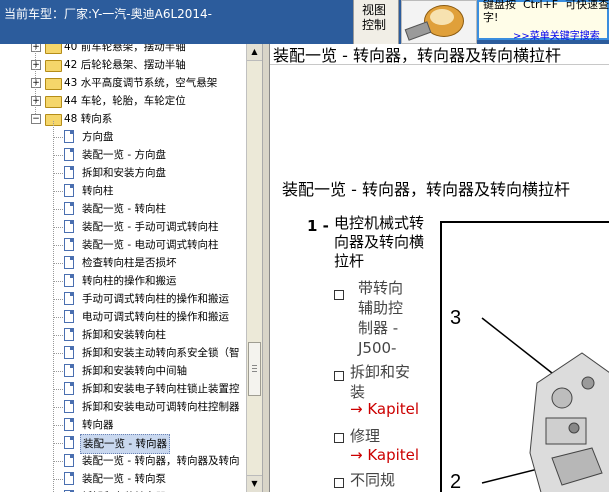 The width and height of the screenshot is (609, 492). What do you see at coordinates (125, 444) in the screenshot?
I see `tree-item-label-selected: 装配一览 - 转向器` at bounding box center [125, 444].